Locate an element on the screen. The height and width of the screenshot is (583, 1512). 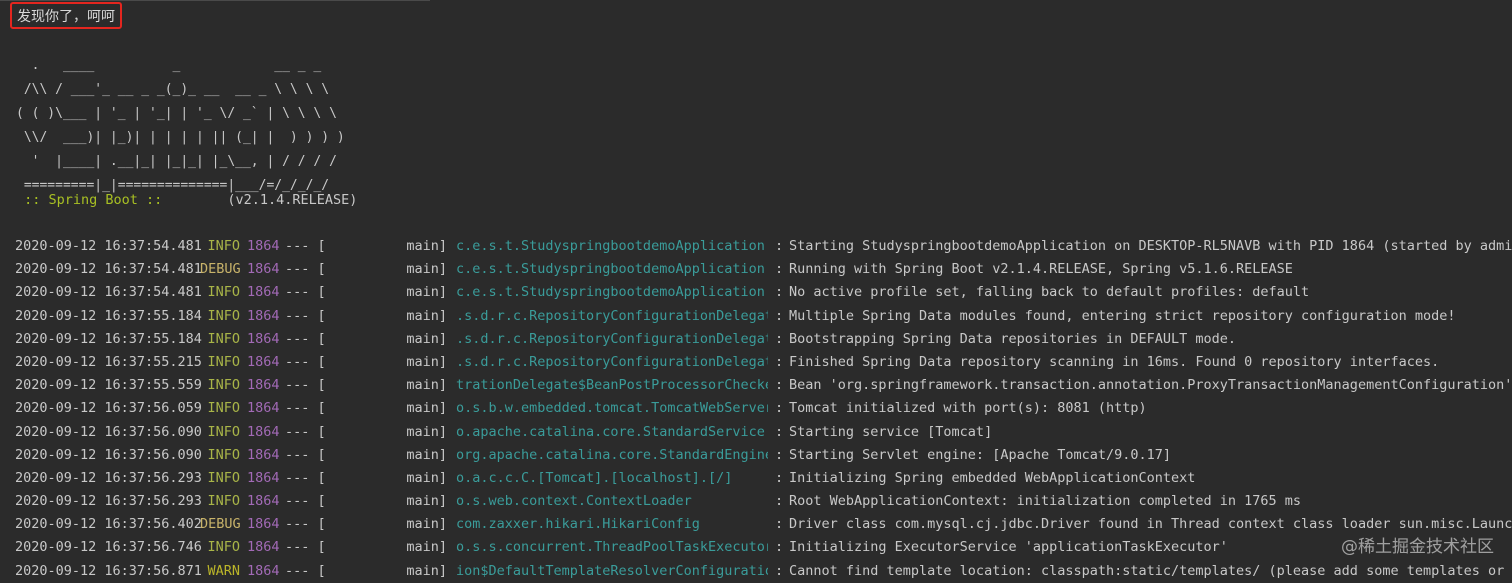
log-timestamp: 2020-09-12 16:37:56.402 is located at coordinates (108, 524).